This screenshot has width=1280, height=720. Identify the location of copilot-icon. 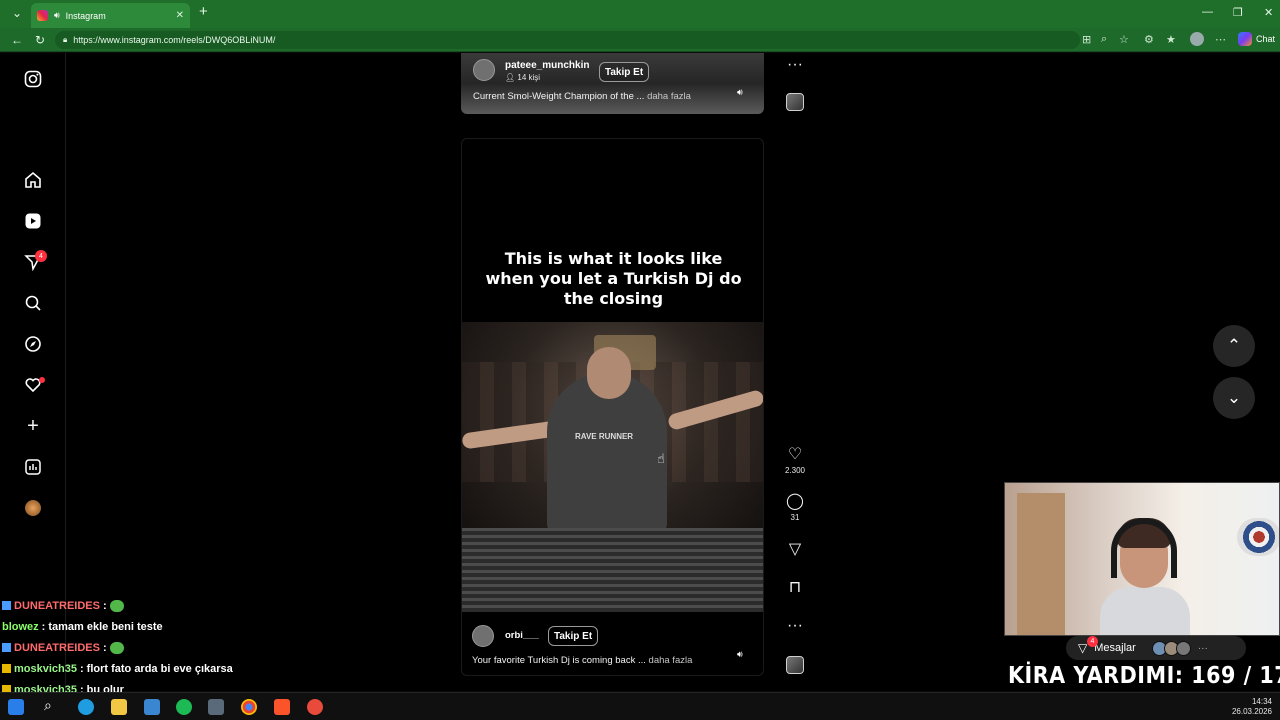
(1245, 39).